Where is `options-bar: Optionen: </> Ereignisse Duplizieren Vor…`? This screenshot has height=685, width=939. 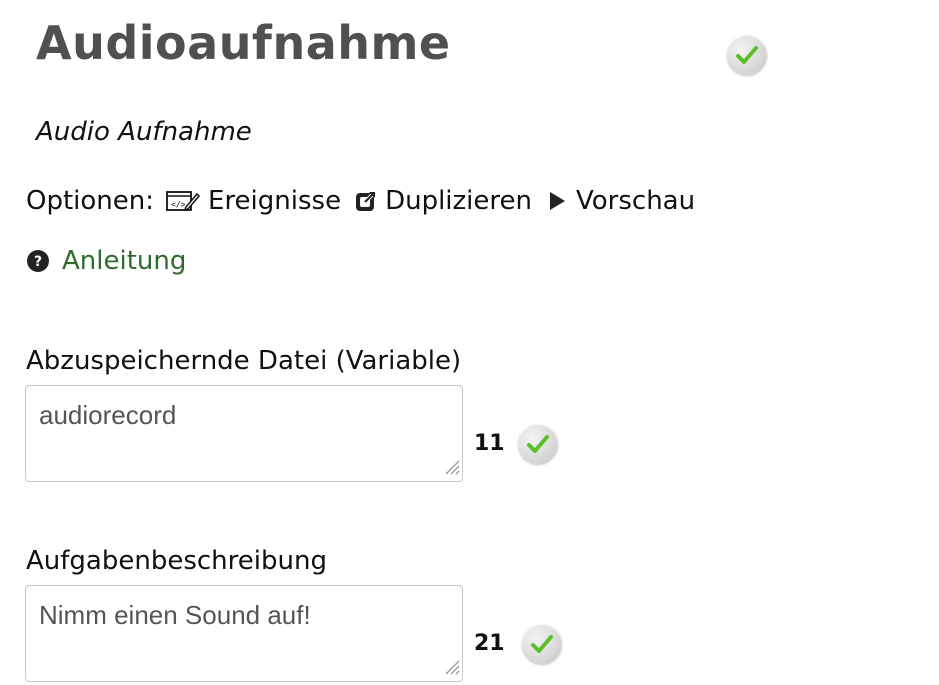 options-bar: Optionen: </> Ereignisse Duplizieren Vor… is located at coordinates (367, 201).